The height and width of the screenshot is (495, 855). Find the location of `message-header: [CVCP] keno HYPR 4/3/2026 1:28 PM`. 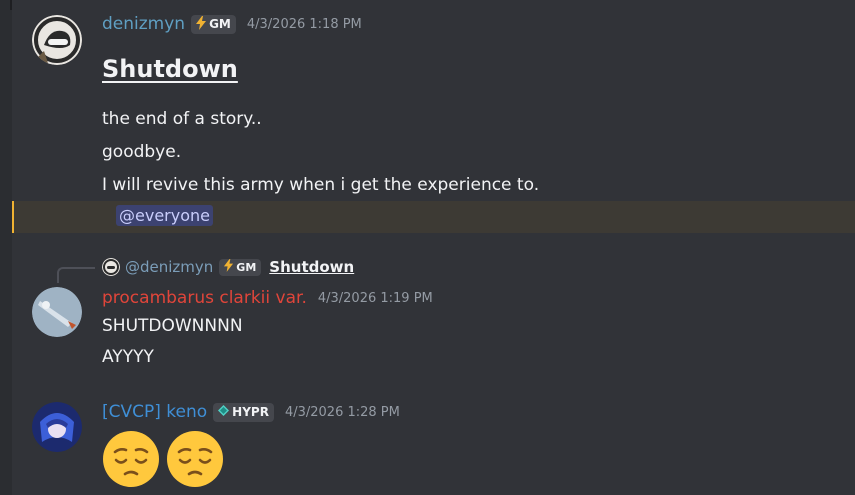

message-header: [CVCP] keno HYPR 4/3/2026 1:28 PM is located at coordinates (251, 412).